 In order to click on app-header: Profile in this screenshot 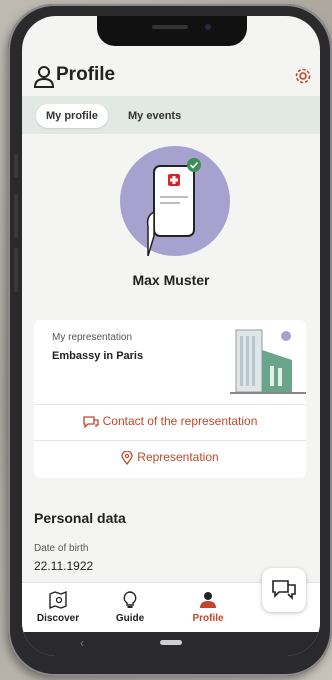, I will do `click(171, 77)`.